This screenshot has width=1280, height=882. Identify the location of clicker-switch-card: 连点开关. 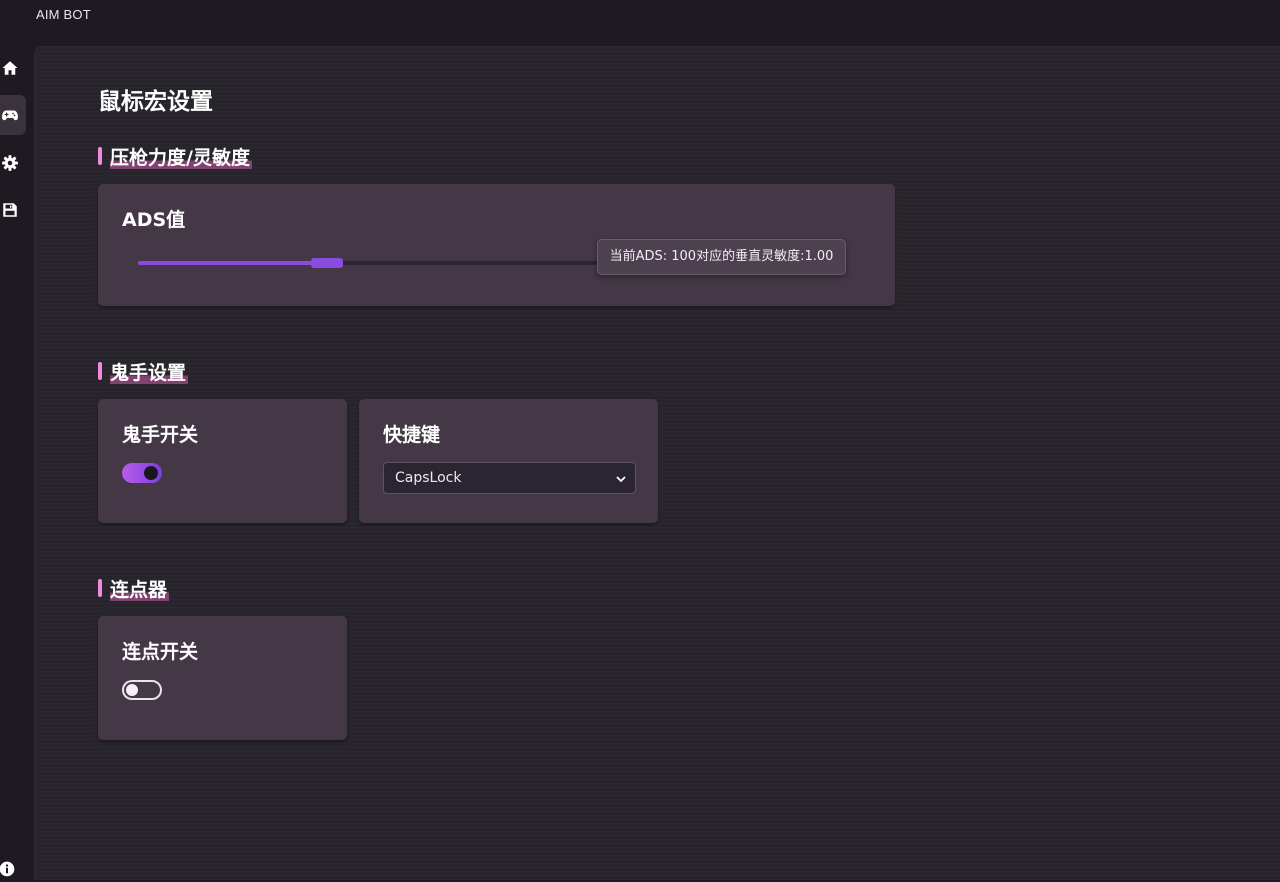
(222, 678).